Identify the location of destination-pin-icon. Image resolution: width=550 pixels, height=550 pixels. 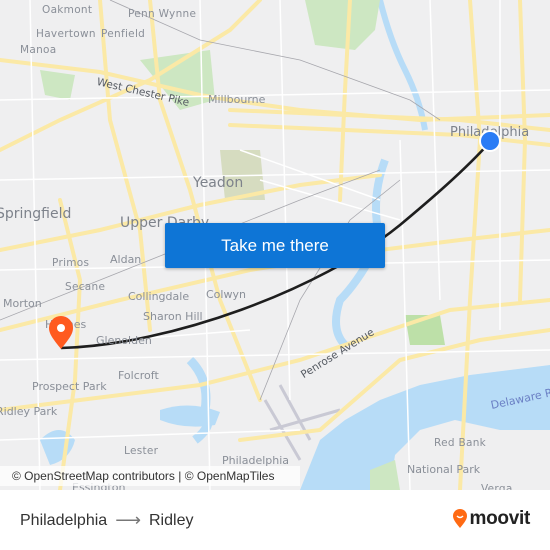
(61, 333).